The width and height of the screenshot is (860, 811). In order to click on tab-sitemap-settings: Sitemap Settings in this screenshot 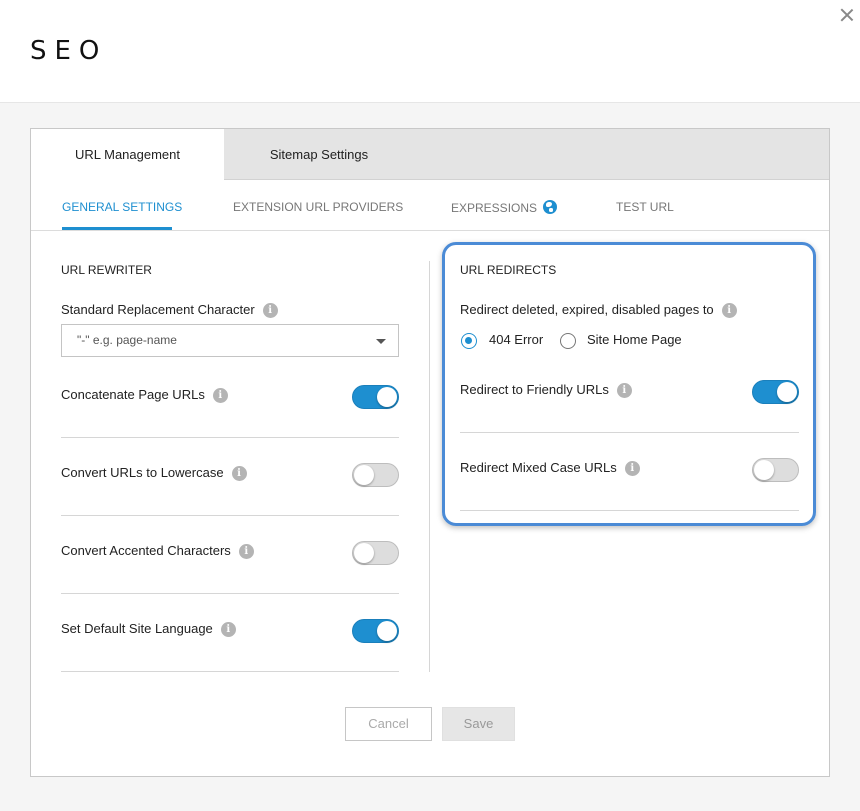, I will do `click(319, 154)`.